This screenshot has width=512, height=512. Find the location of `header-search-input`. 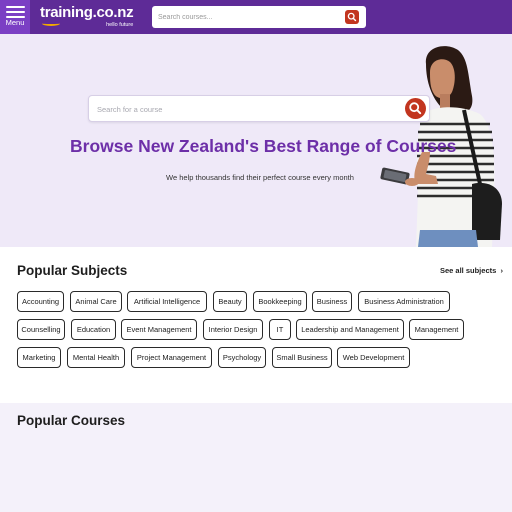

header-search-input is located at coordinates (248, 17).